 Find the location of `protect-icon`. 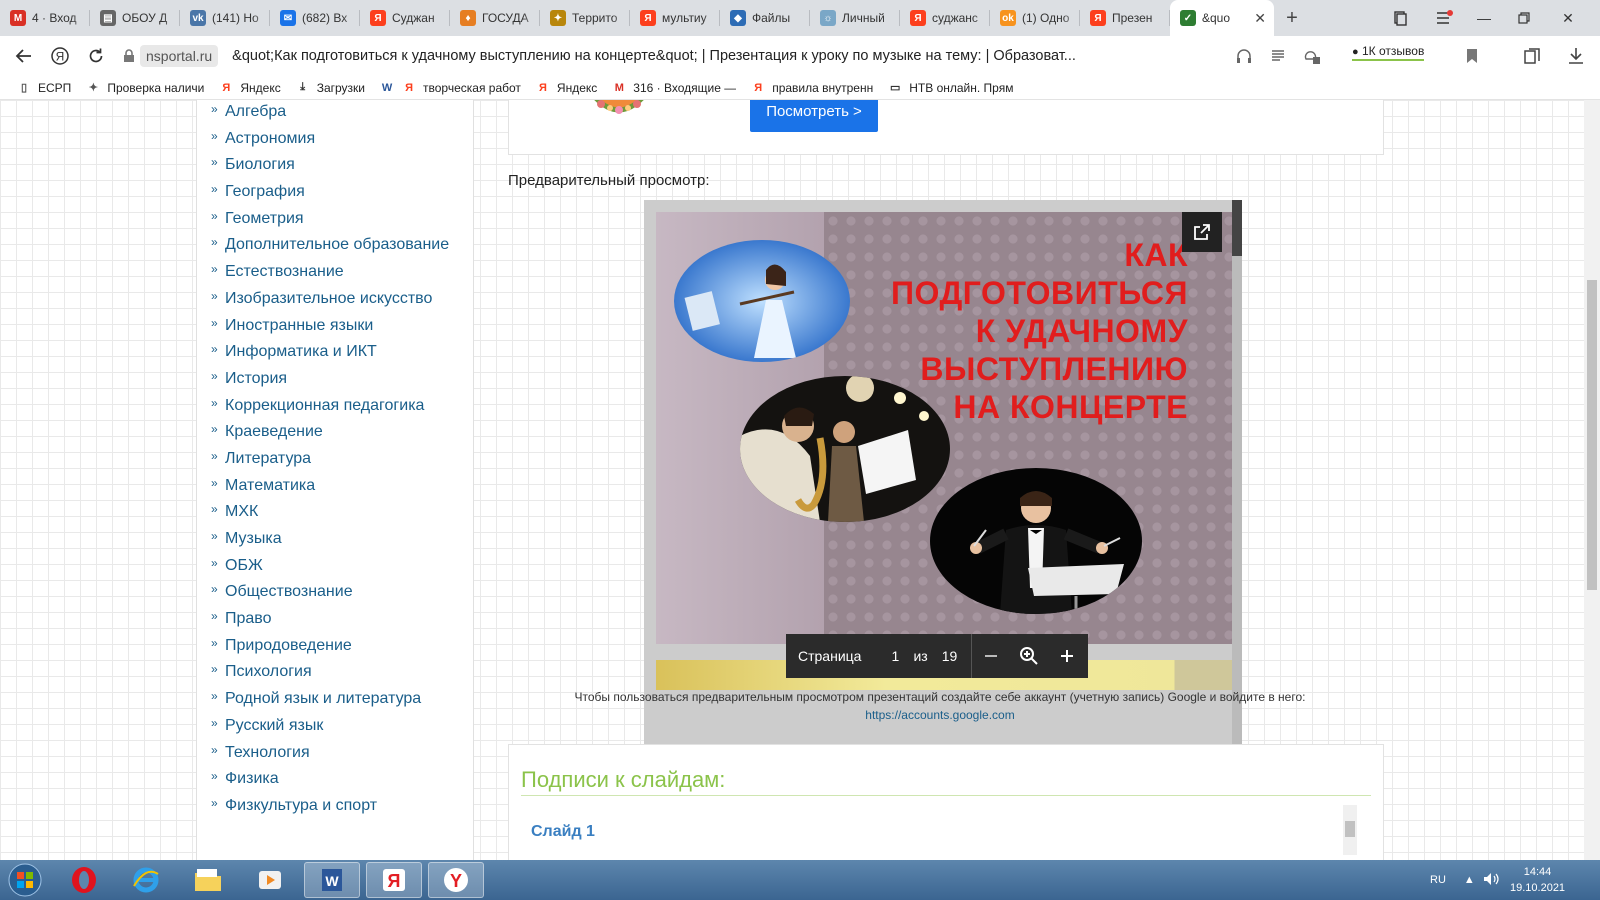

protect-icon is located at coordinates (1312, 56).